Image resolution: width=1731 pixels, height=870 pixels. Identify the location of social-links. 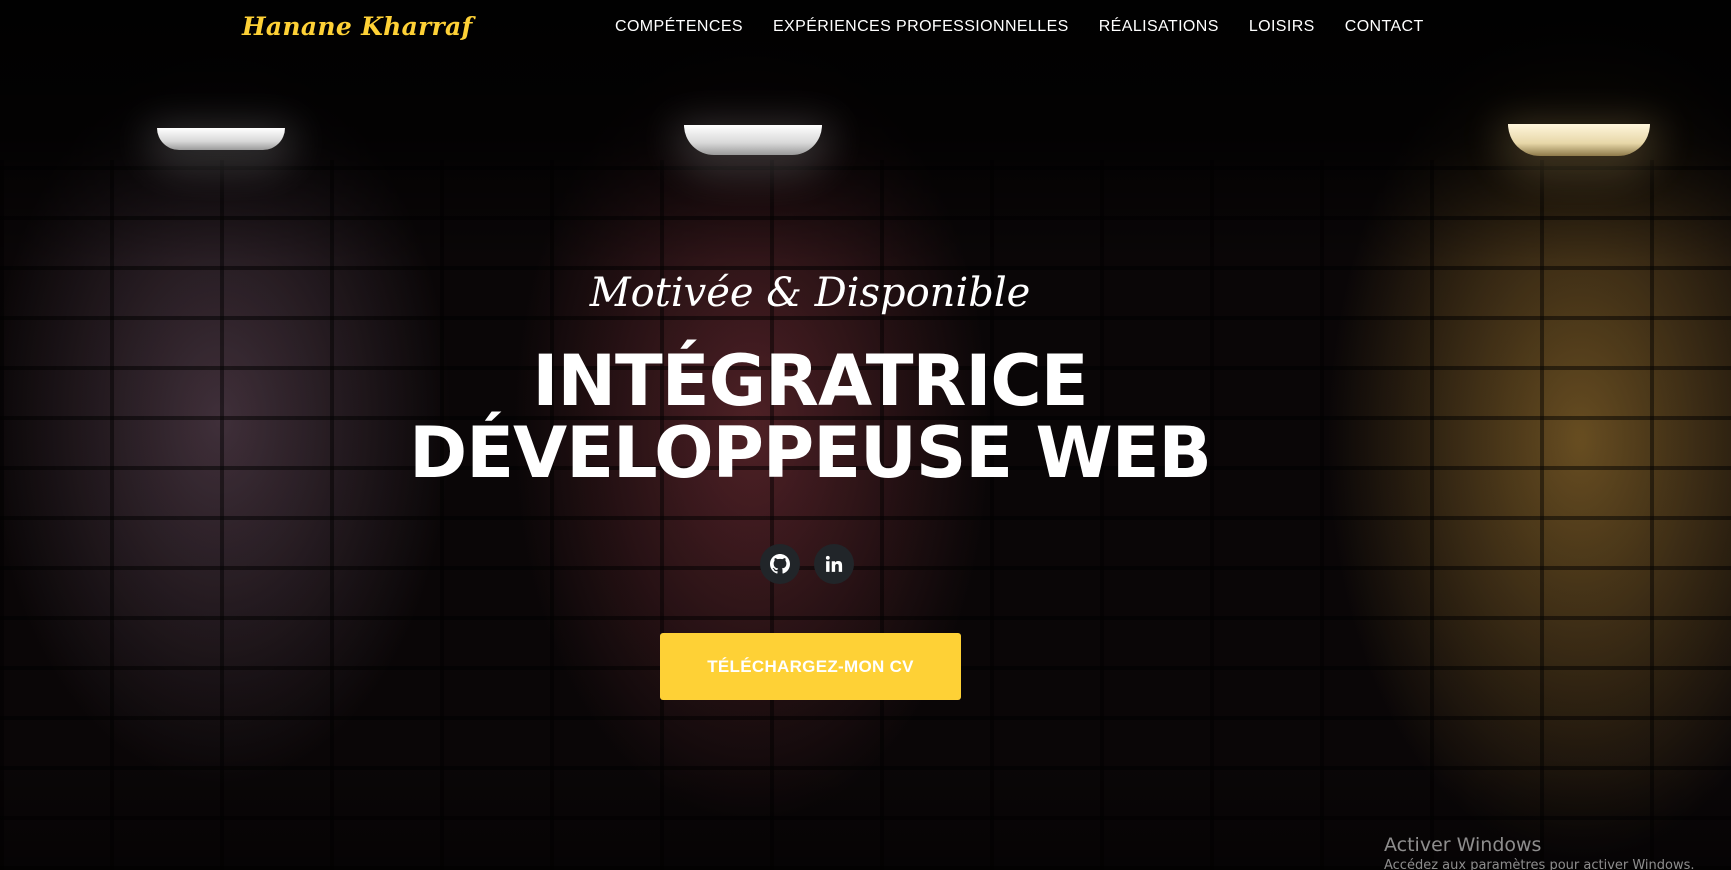
(807, 564).